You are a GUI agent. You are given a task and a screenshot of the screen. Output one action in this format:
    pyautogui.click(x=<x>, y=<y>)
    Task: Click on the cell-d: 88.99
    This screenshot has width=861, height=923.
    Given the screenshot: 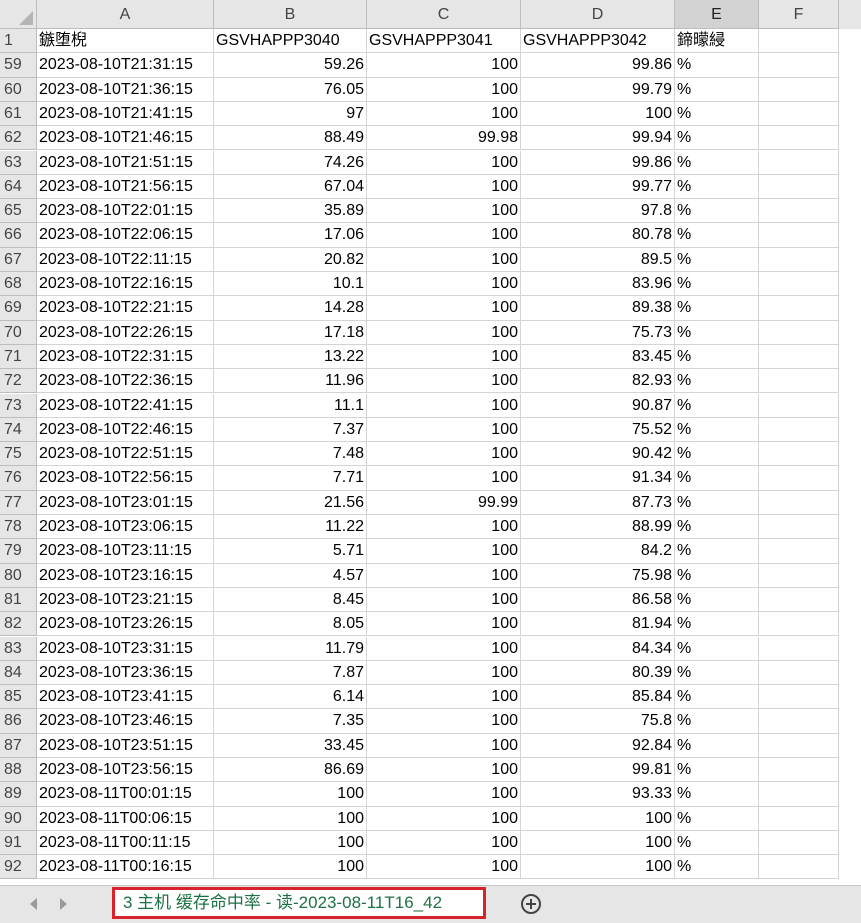 What is the action you would take?
    pyautogui.click(x=598, y=527)
    